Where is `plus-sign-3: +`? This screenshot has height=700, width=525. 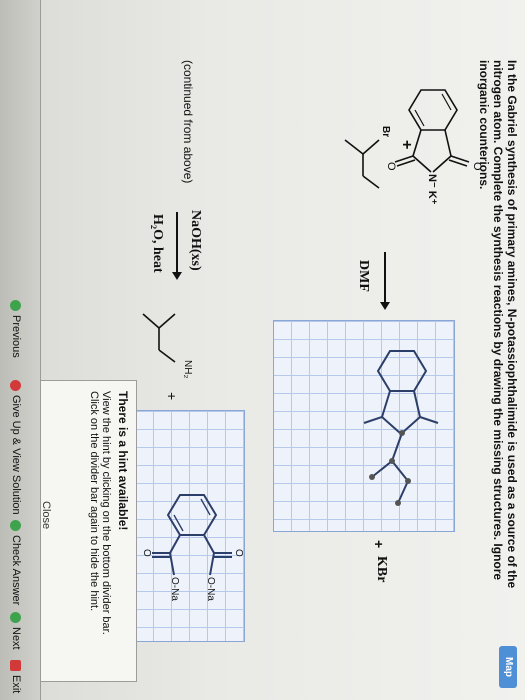 plus-sign-3: + is located at coordinates (172, 396).